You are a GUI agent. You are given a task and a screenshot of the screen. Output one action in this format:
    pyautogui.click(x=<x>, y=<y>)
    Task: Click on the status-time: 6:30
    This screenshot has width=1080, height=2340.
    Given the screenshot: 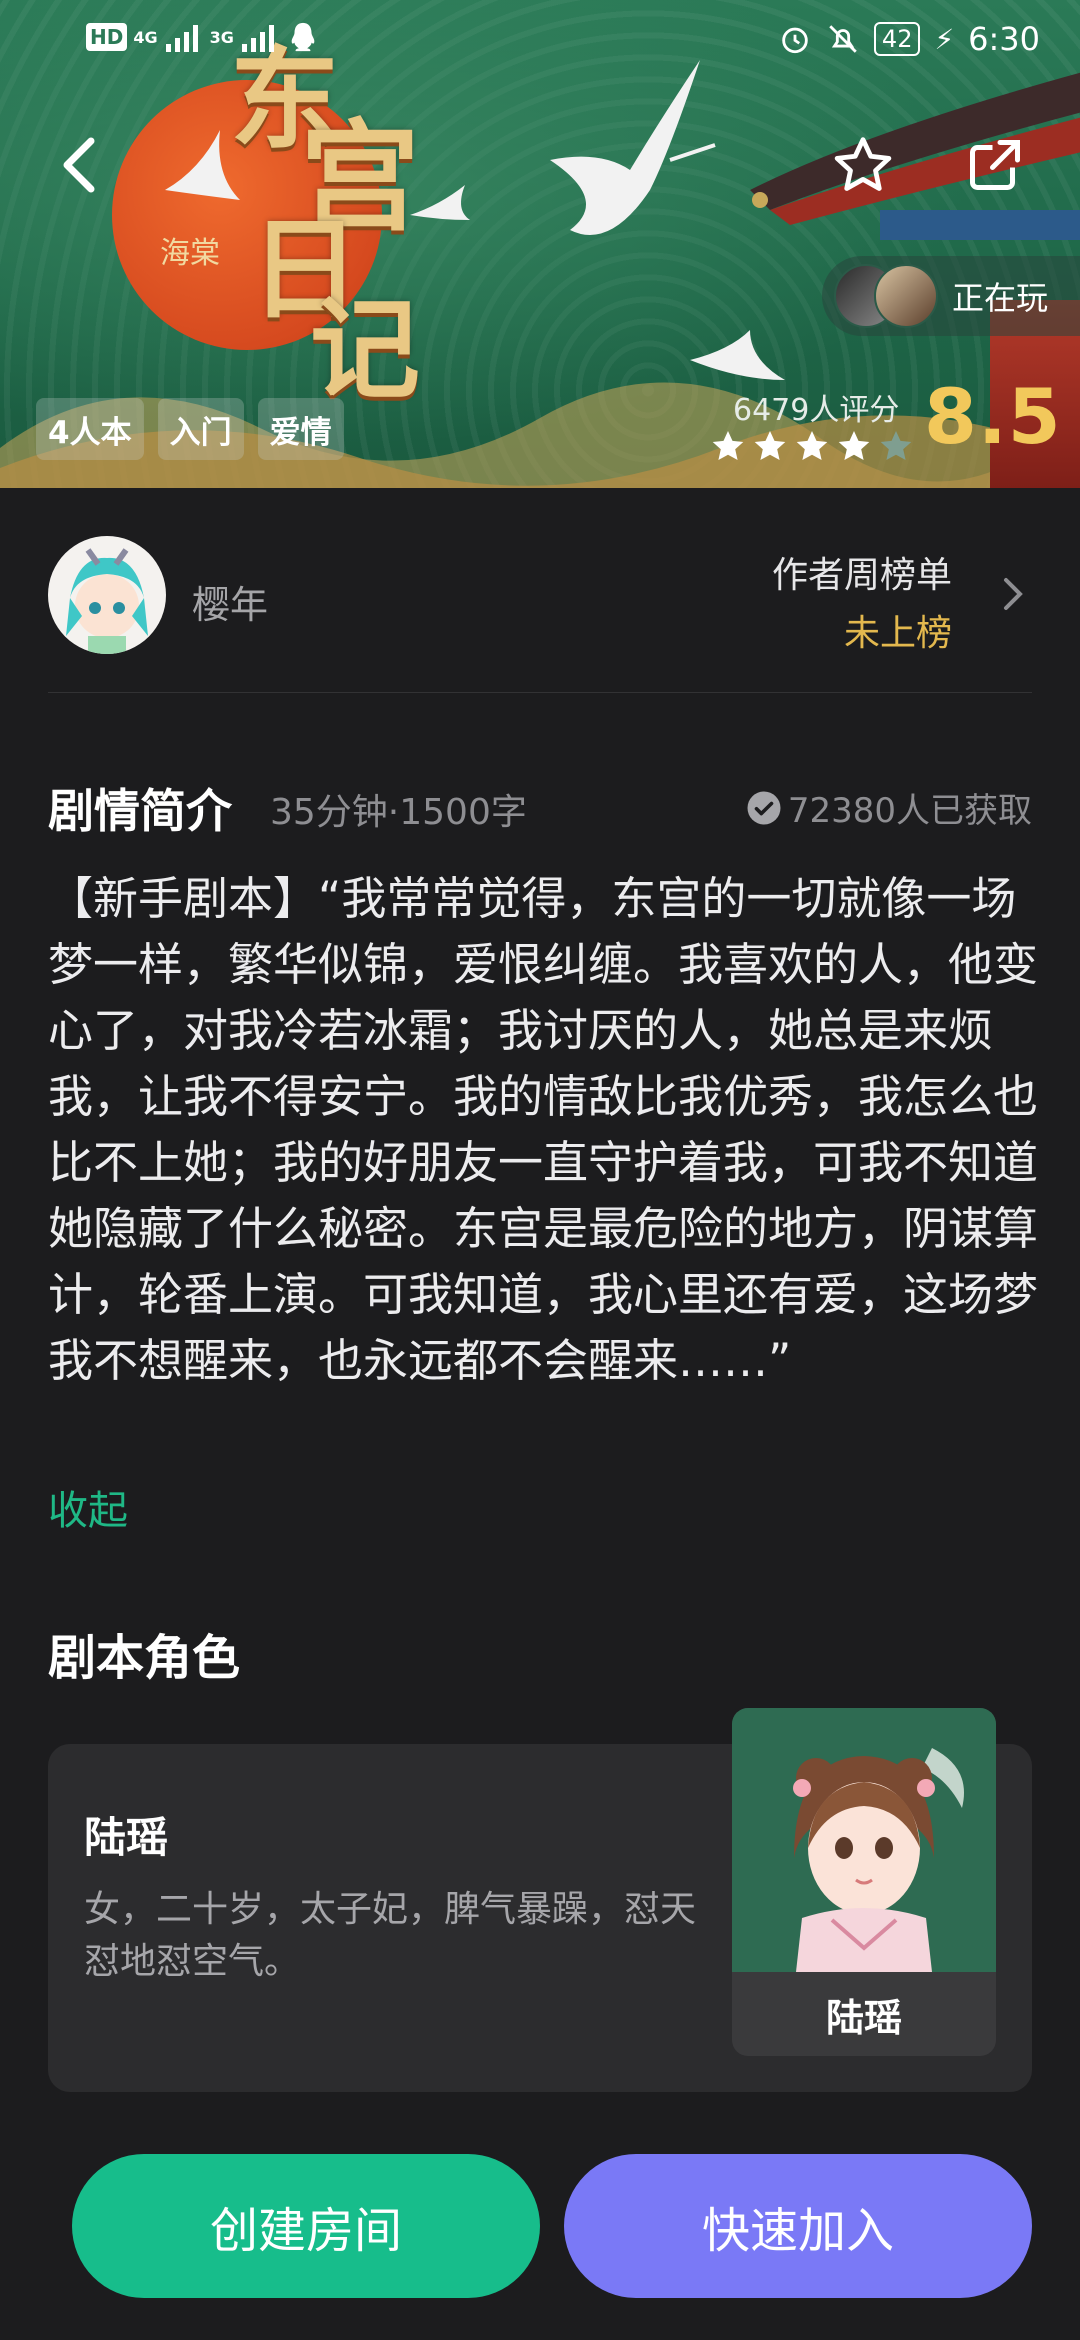 What is the action you would take?
    pyautogui.click(x=1004, y=39)
    